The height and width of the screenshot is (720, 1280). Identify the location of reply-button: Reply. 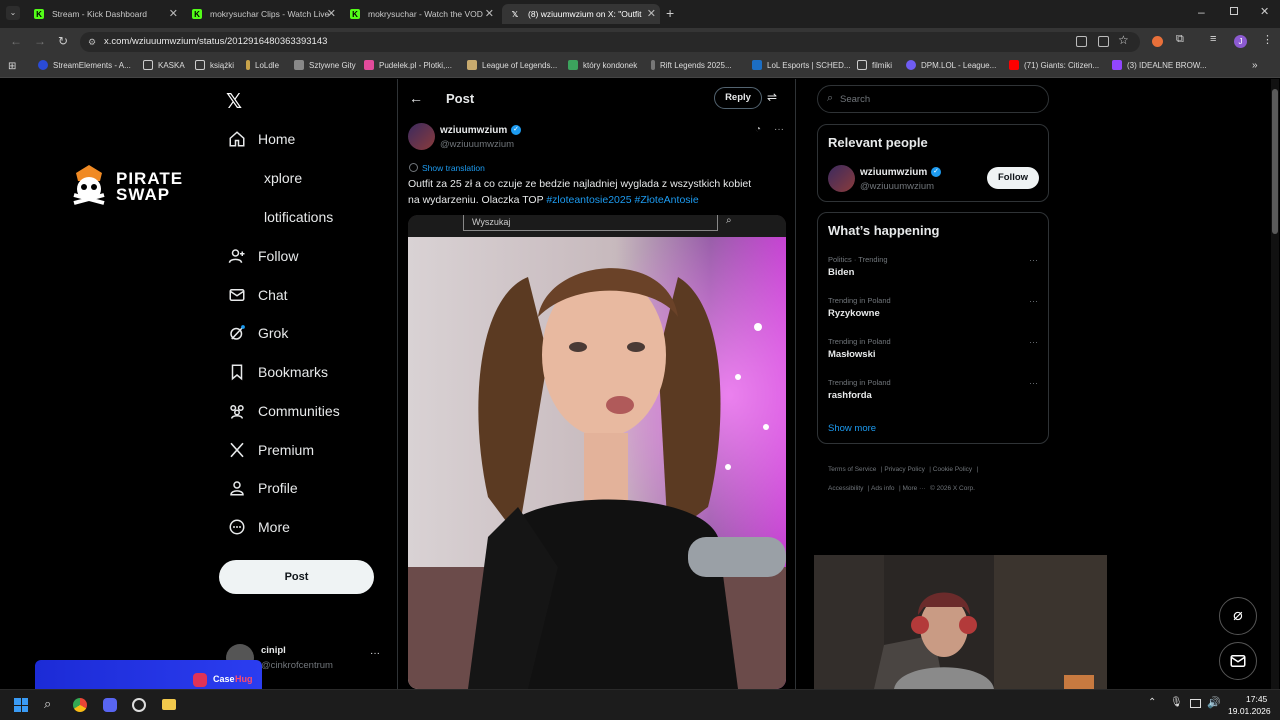
(738, 98).